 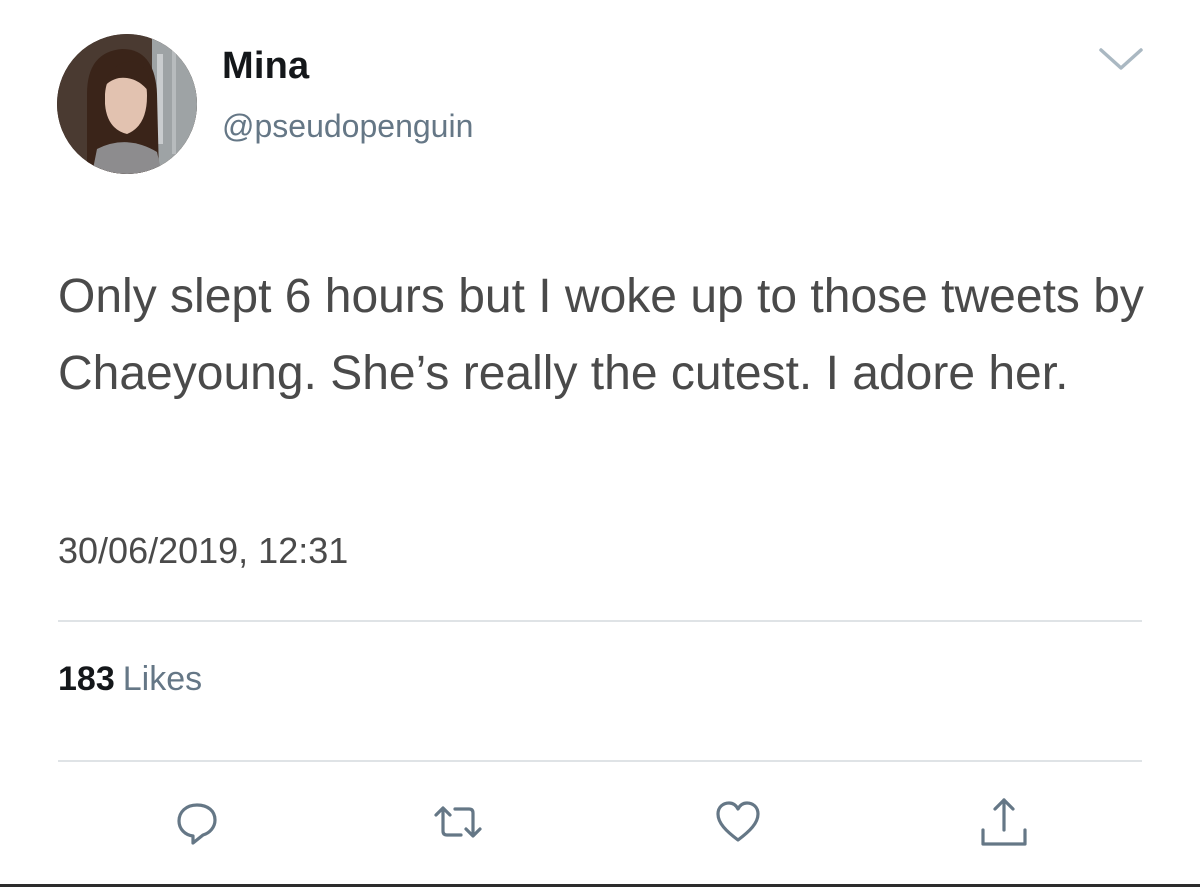 I want to click on avatar, so click(x=127, y=104).